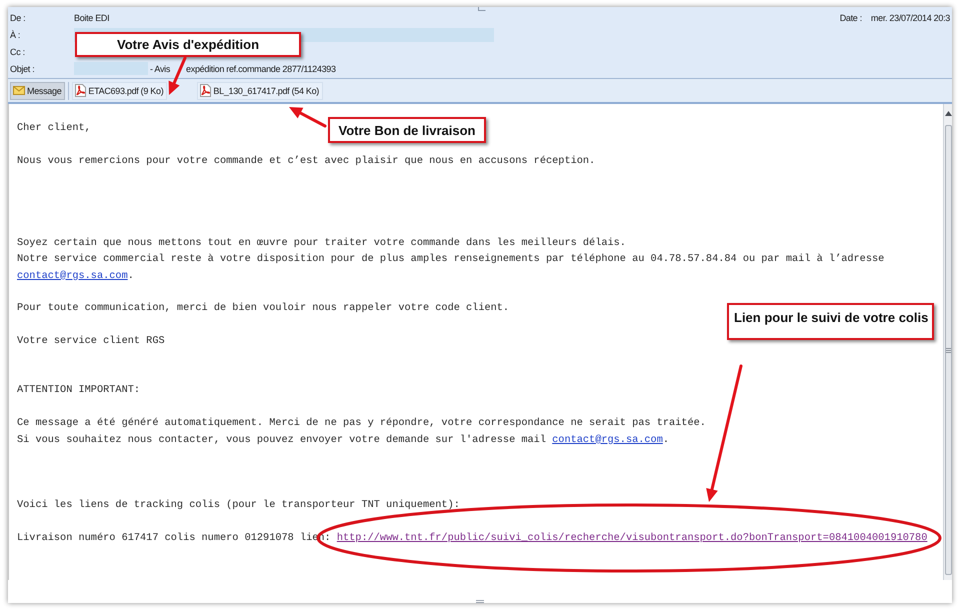  Describe the element at coordinates (263, 308) in the screenshot. I see `message-paragraph: Pour toute communication, merci de bien vouloir nous rappeler votre code client.` at that location.